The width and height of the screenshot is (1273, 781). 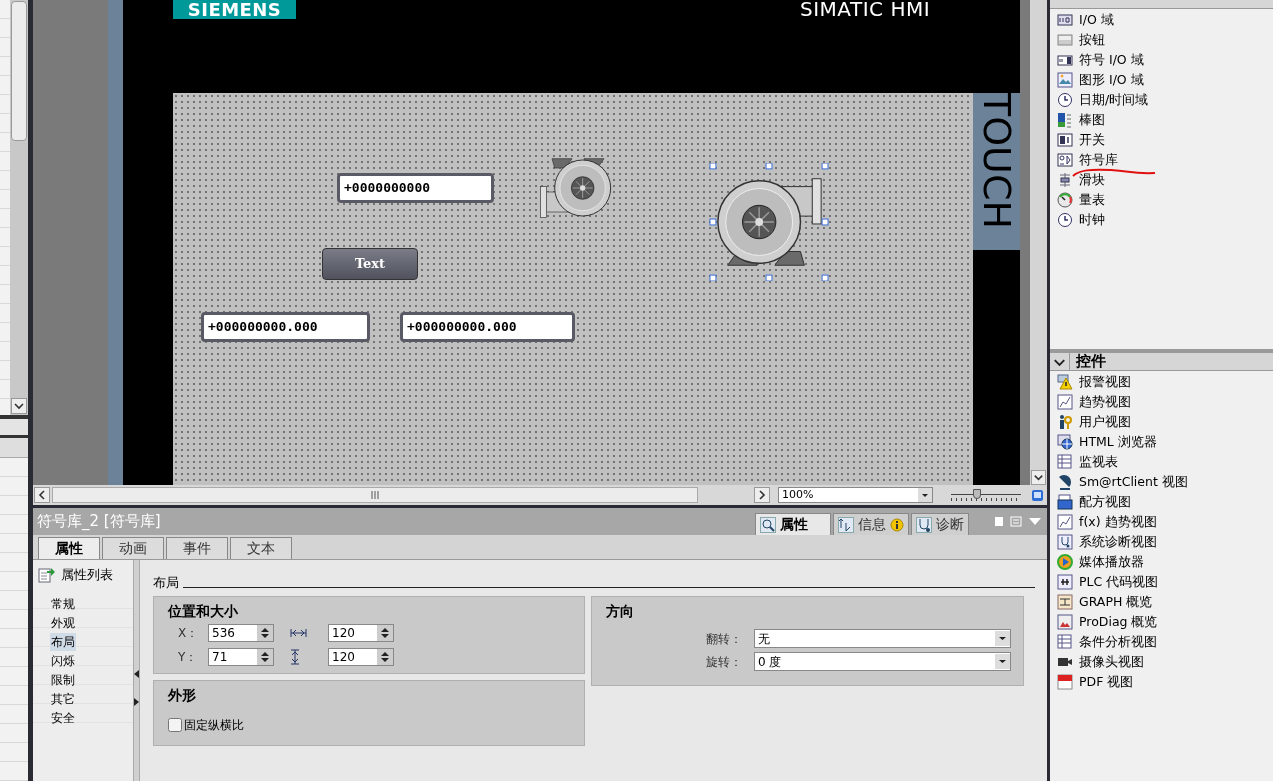 I want to click on chevron-left-icon, so click(x=42, y=495).